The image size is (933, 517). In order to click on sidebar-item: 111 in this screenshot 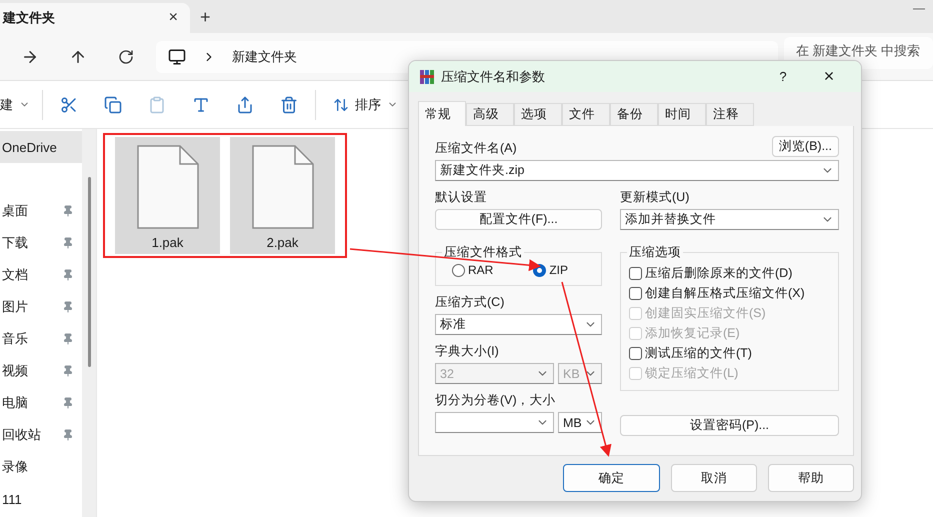, I will do `click(41, 499)`.